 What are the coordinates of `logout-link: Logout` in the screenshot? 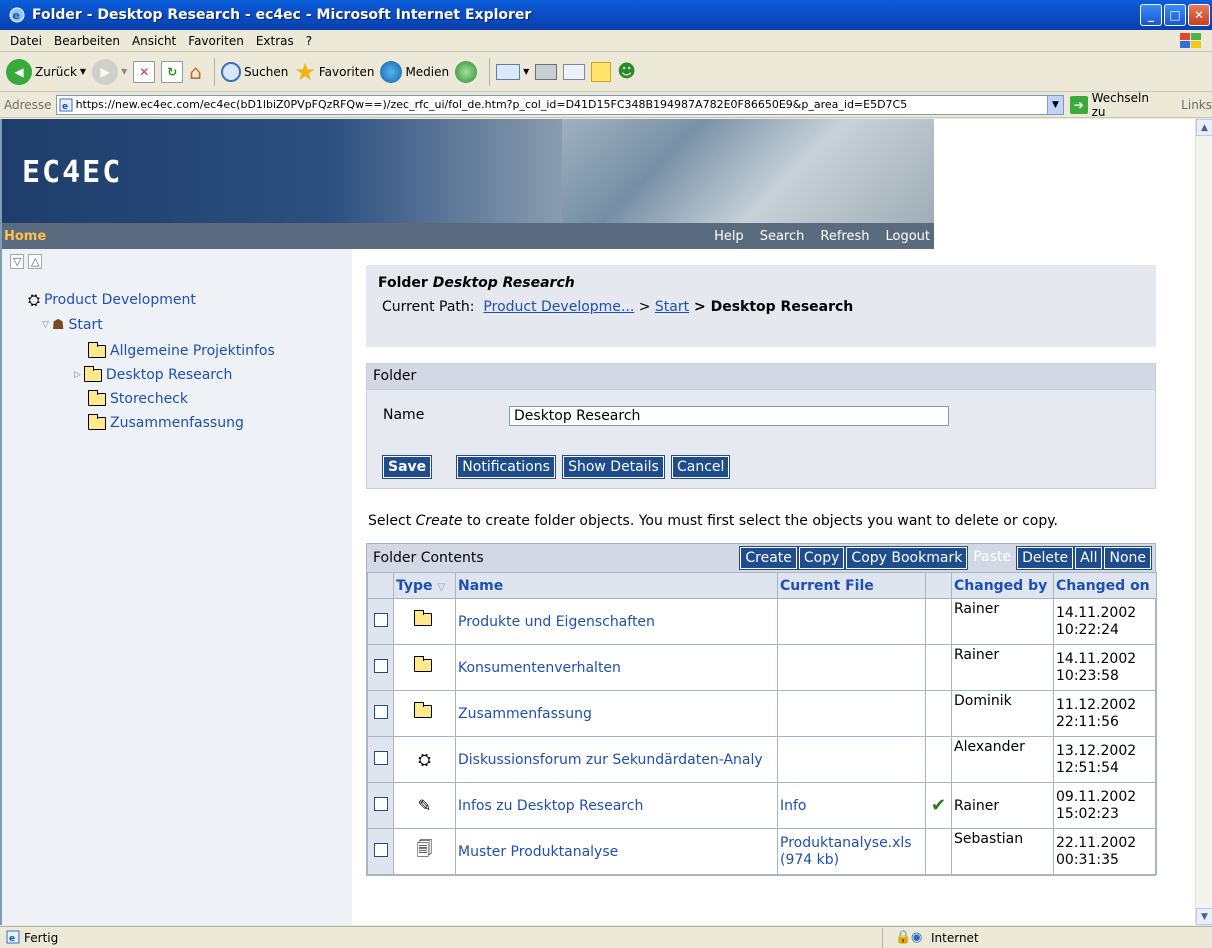 It's located at (907, 236).